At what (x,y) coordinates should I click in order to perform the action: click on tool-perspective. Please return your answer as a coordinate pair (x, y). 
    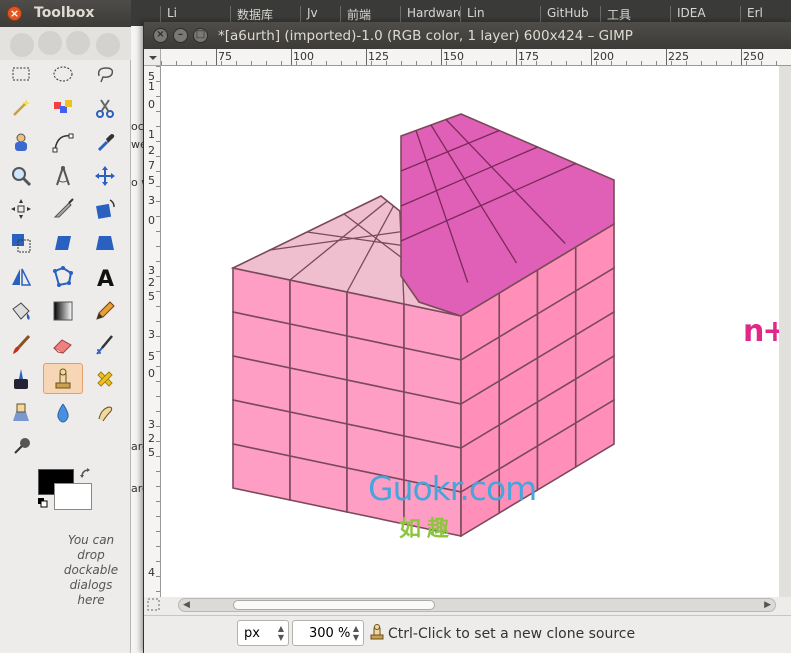
    Looking at the image, I should click on (105, 242).